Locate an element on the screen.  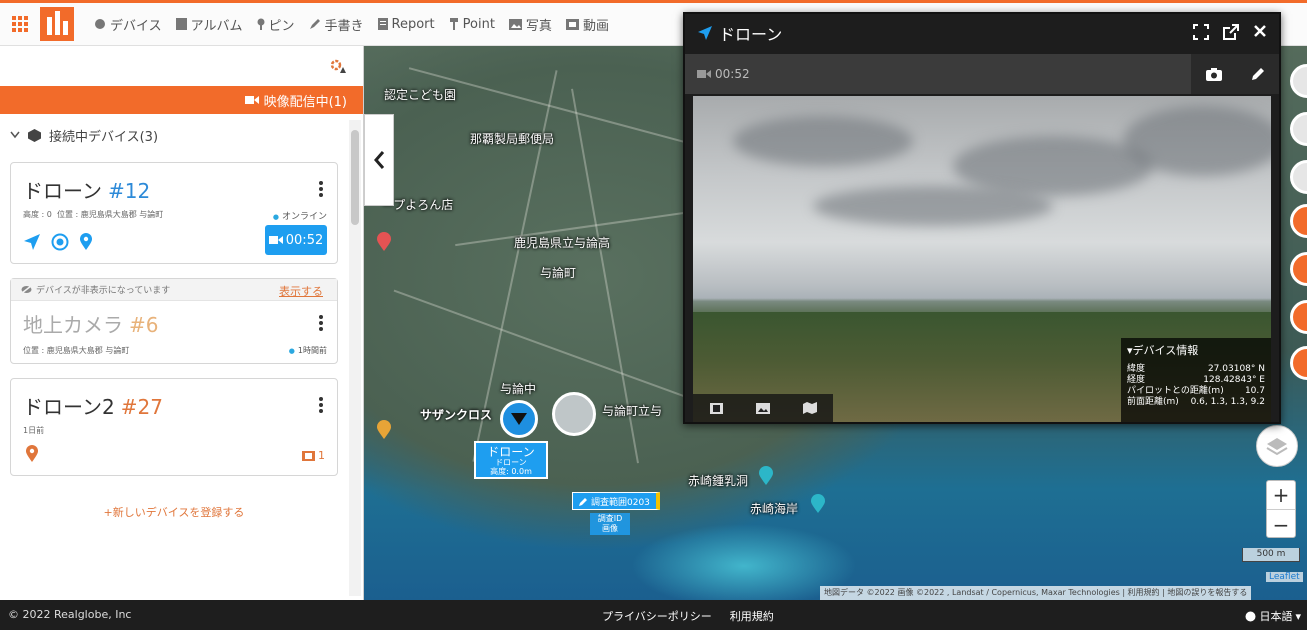
nav-video: 動画 is located at coordinates (587, 24).